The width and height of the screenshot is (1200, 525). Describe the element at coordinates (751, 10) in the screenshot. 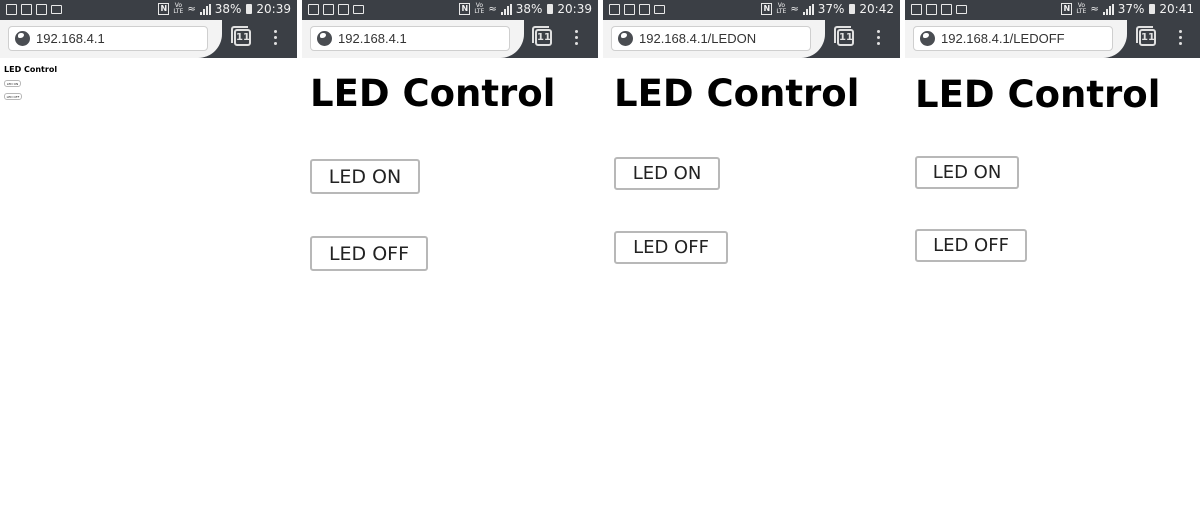

I see `status-bar: N Vo LTE ≈ 37% 20:42` at that location.